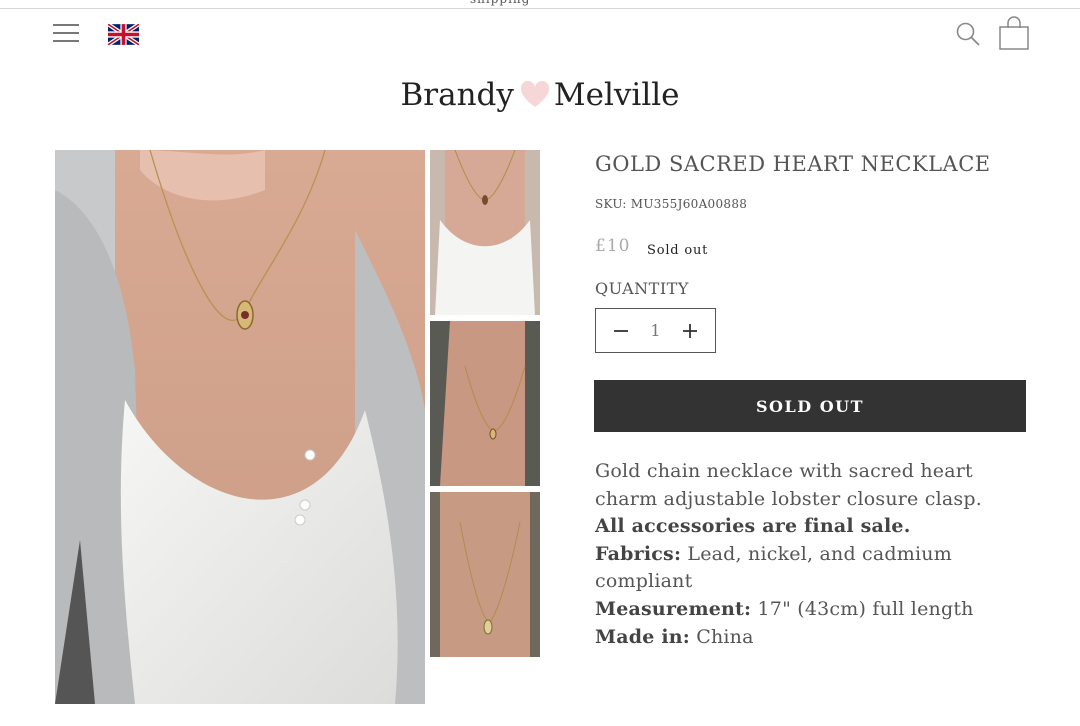  I want to click on measurement-value: 17" (43cm) full length, so click(862, 608).